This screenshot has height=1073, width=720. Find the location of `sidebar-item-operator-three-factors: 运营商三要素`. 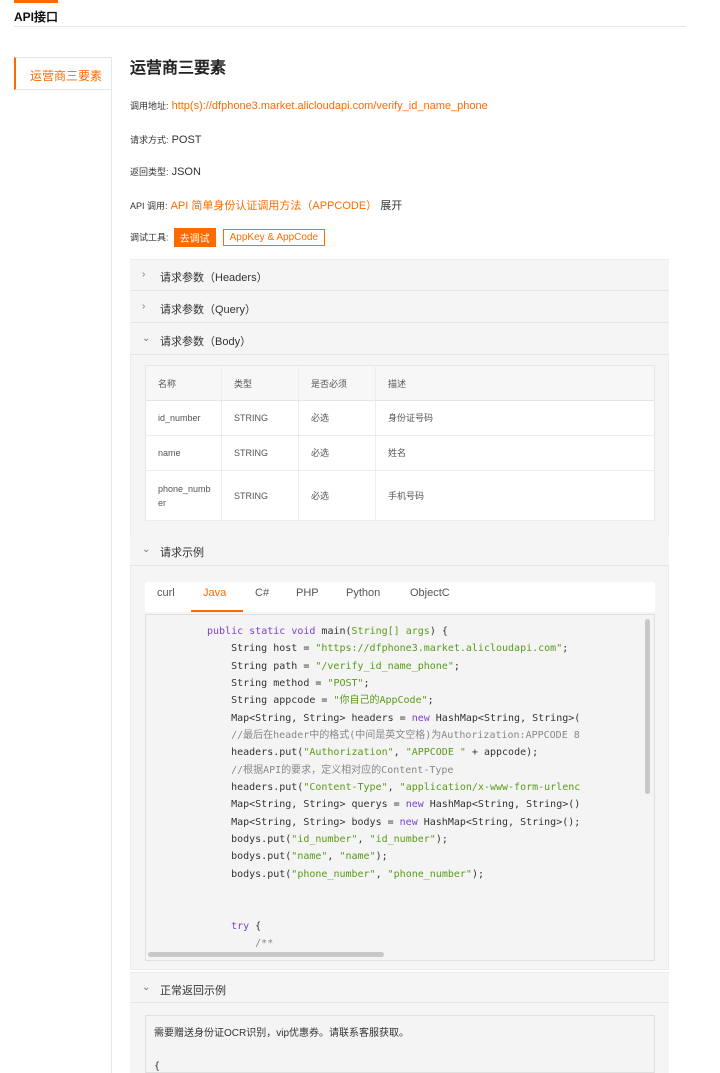

sidebar-item-operator-three-factors: 运营商三要素 is located at coordinates (63, 73).